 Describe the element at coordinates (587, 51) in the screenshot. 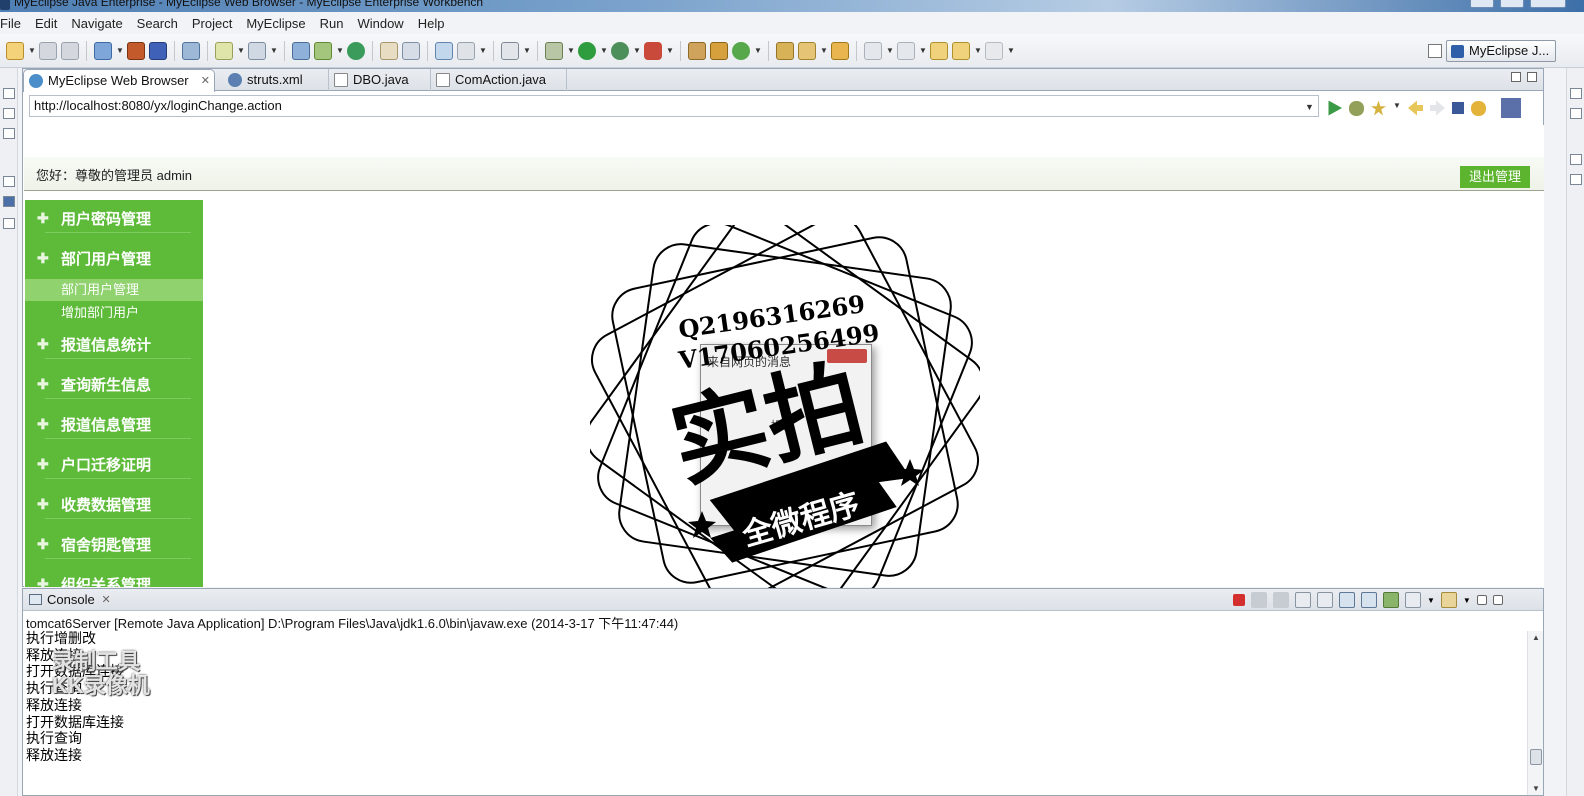

I see `run-icon` at that location.